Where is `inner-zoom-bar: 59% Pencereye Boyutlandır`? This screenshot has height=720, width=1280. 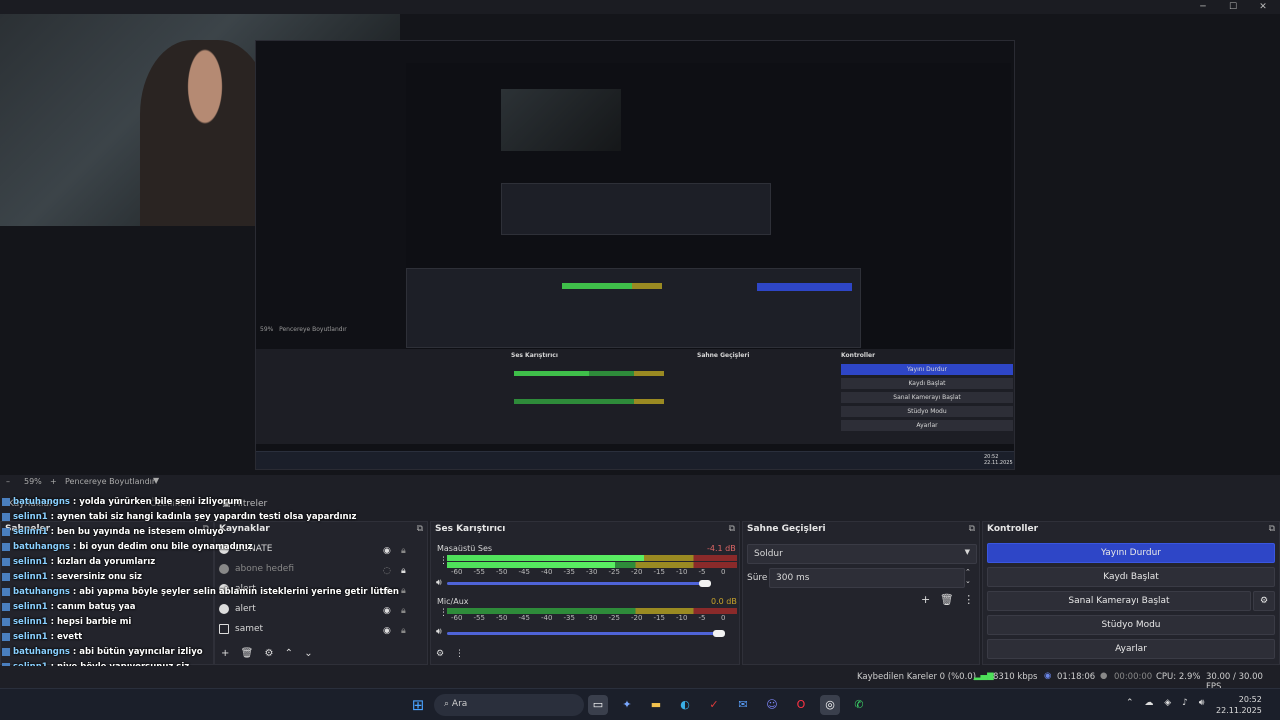
inner-zoom-bar: 59% Pencereye Boyutlandır is located at coordinates (303, 329).